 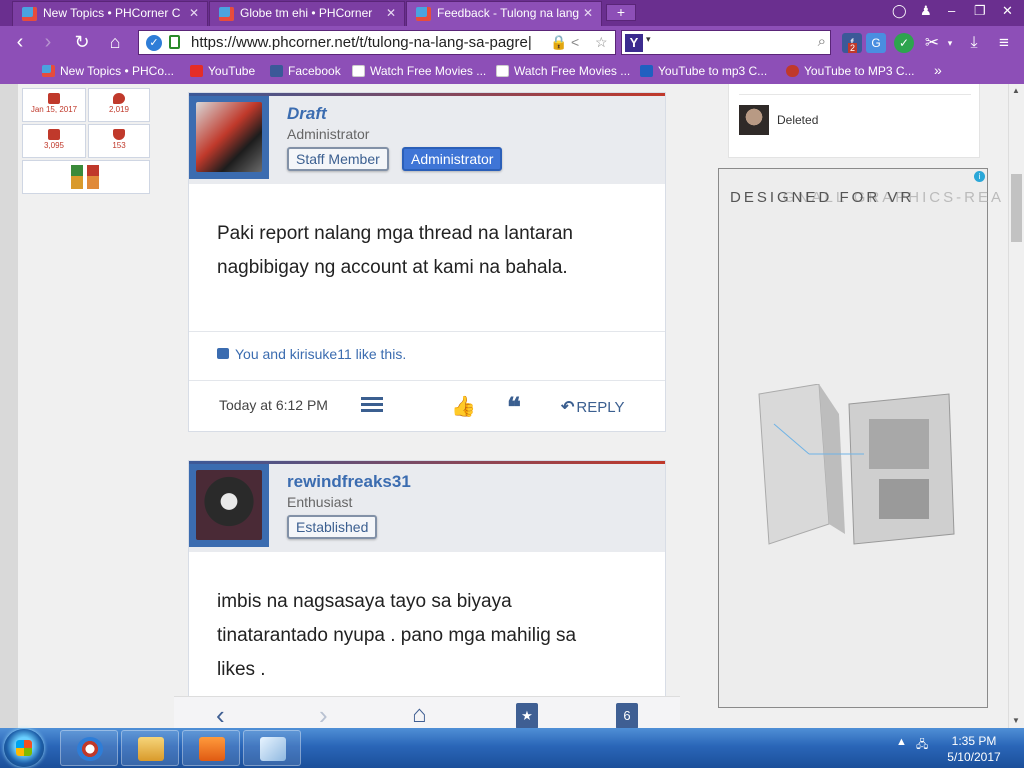 What do you see at coordinates (392, 267) in the screenshot?
I see `post-line: nagbibigay ng account at kami na bahala.` at bounding box center [392, 267].